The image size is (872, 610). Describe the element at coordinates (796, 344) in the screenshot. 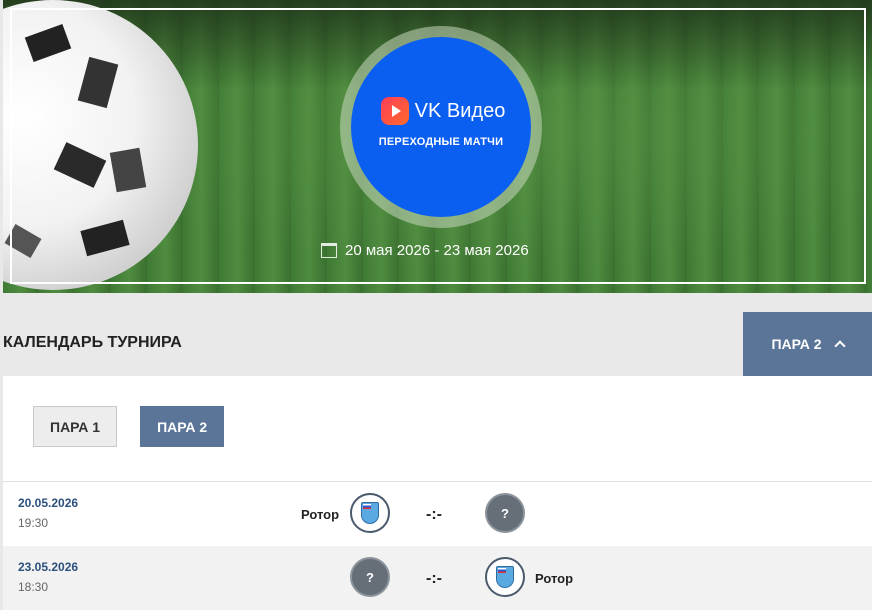

I see `pair-dropdown-label: ПАРА 2` at that location.